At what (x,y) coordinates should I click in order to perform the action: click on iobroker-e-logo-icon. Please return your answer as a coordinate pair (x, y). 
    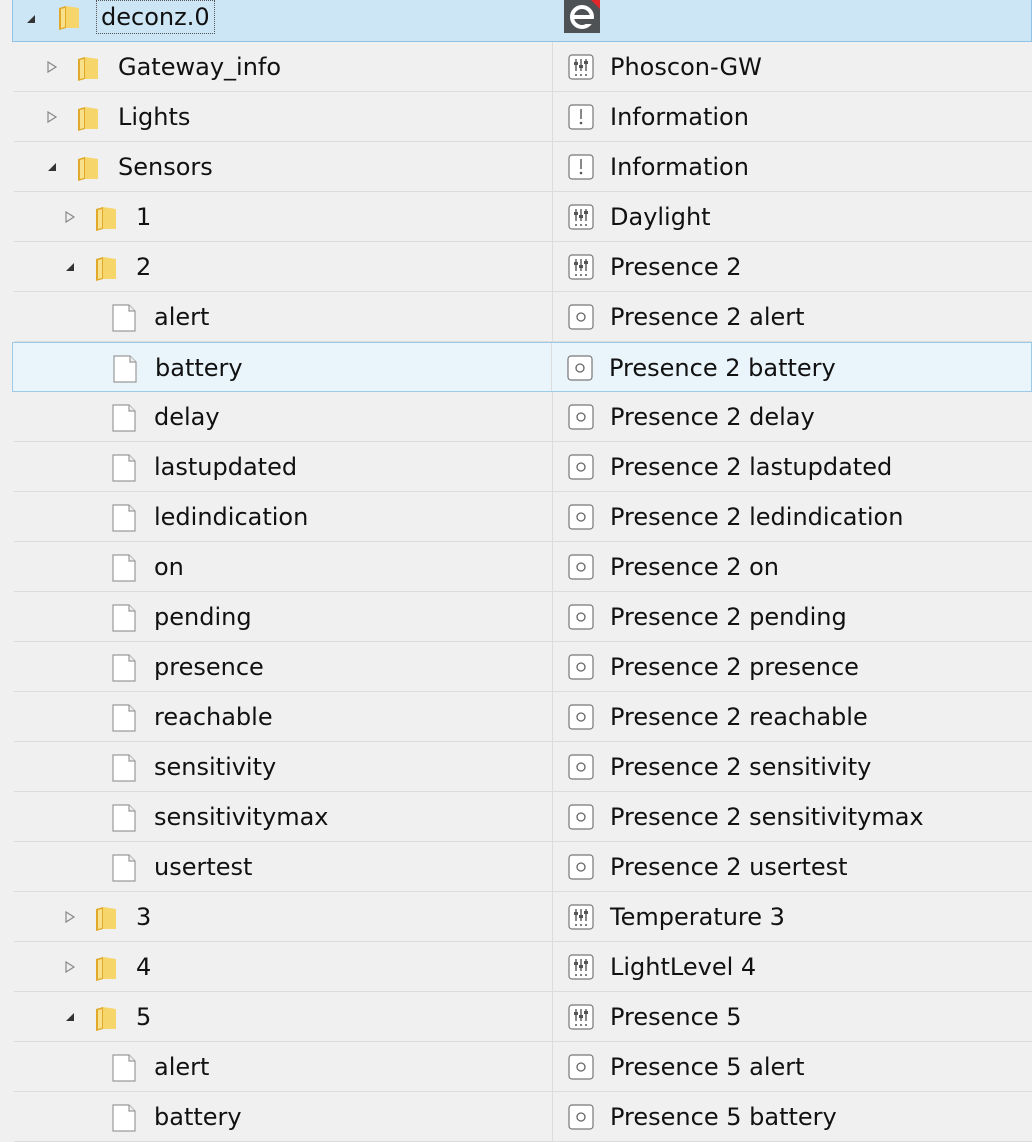
    Looking at the image, I should click on (582, 16).